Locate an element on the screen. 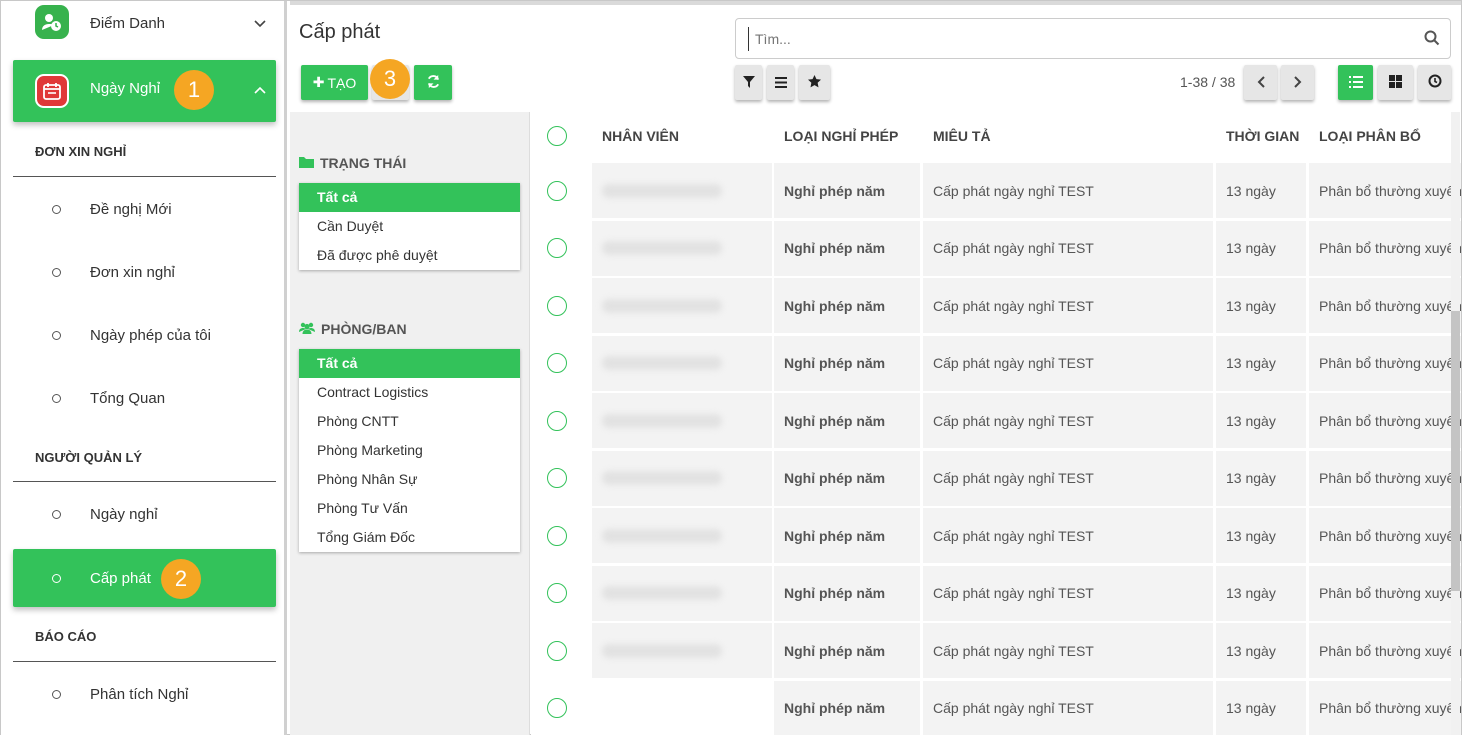 The width and height of the screenshot is (1462, 735). next-page-button is located at coordinates (1297, 82).